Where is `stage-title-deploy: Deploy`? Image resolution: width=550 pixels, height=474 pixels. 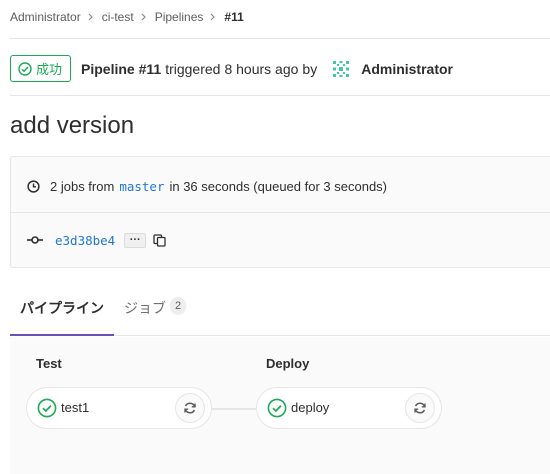 stage-title-deploy: Deploy is located at coordinates (288, 363).